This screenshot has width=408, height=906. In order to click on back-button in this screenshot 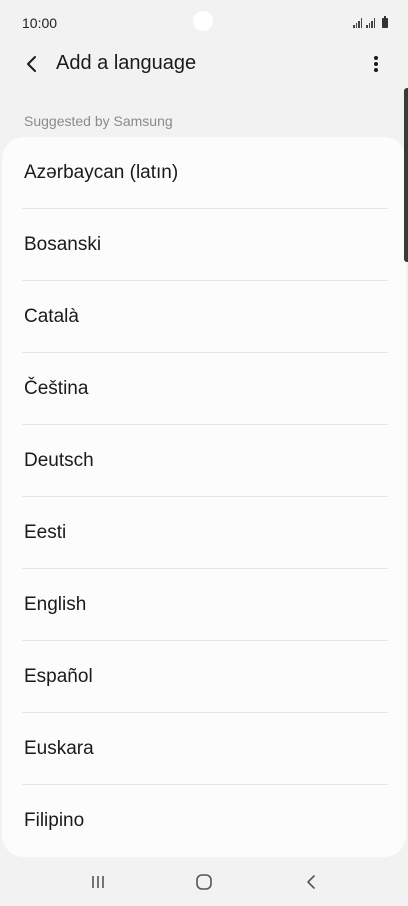, I will do `click(32, 64)`.